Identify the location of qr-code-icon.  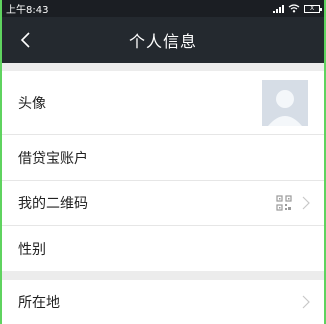
(284, 203).